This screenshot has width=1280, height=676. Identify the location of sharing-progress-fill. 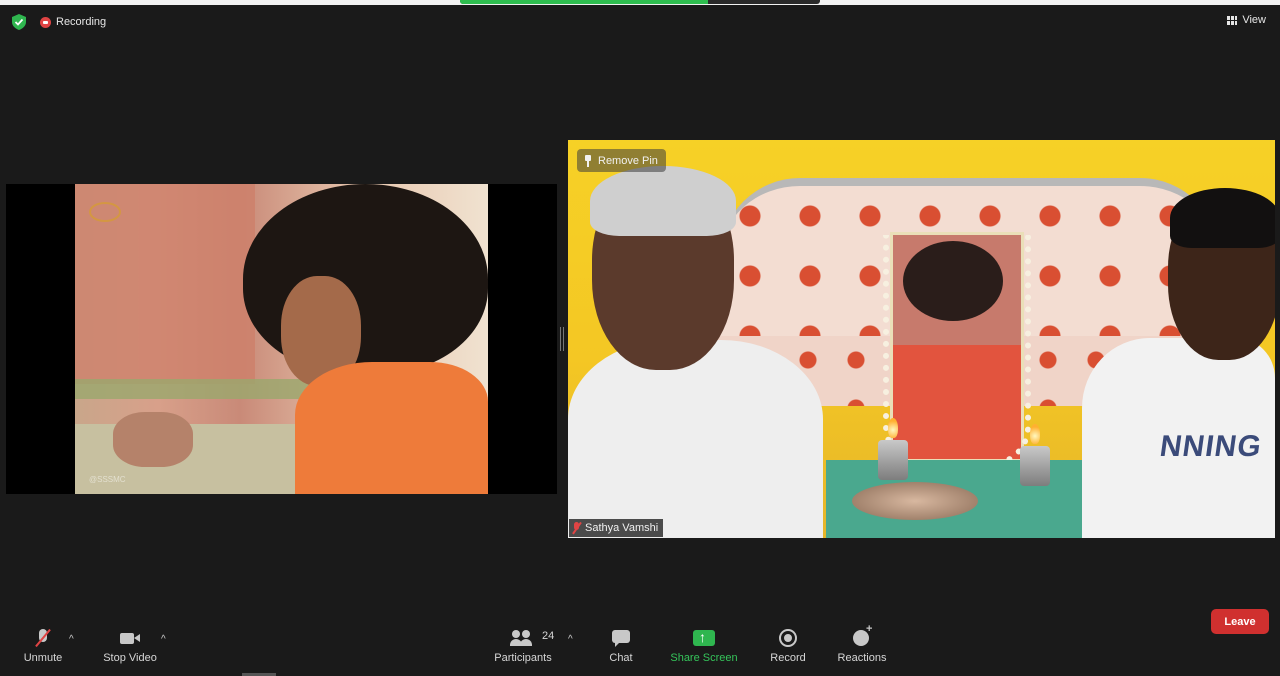
(584, 2).